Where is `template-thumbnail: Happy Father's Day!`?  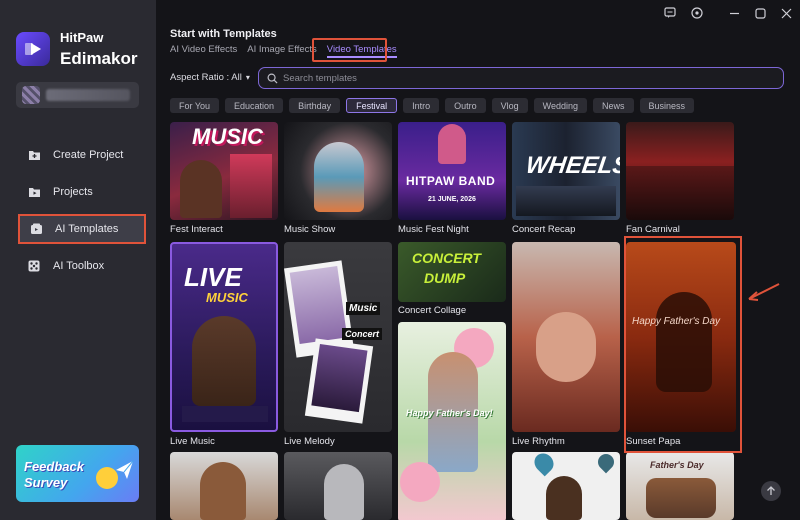
template-thumbnail: Happy Father's Day! is located at coordinates (452, 421).